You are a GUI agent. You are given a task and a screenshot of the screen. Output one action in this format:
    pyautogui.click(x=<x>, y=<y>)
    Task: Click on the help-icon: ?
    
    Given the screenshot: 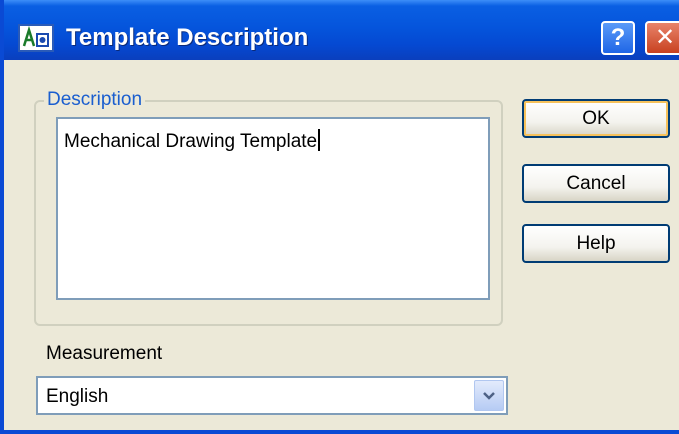 What is the action you would take?
    pyautogui.click(x=618, y=38)
    